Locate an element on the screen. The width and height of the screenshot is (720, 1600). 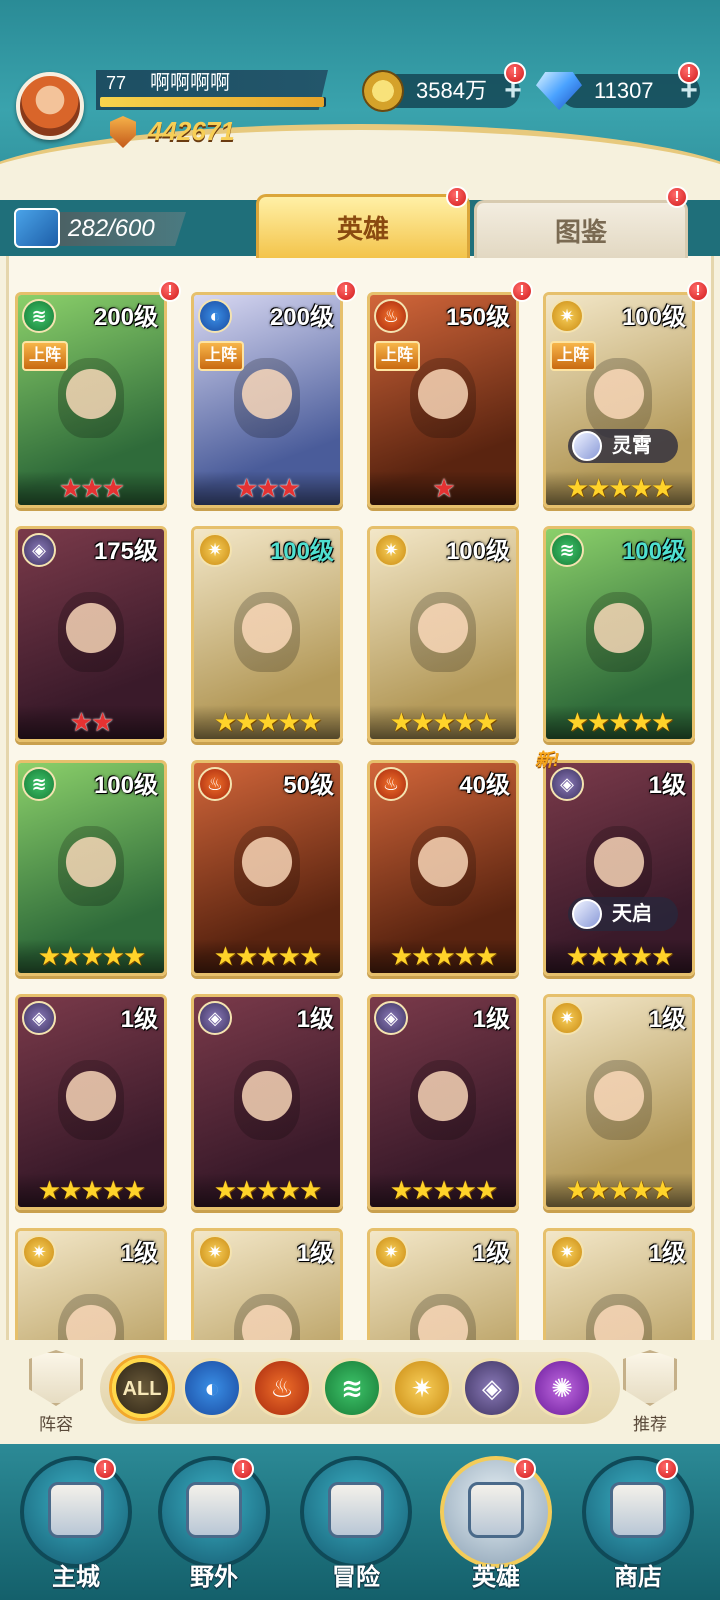
filter-wind-button: ≋ is located at coordinates (352, 1388).